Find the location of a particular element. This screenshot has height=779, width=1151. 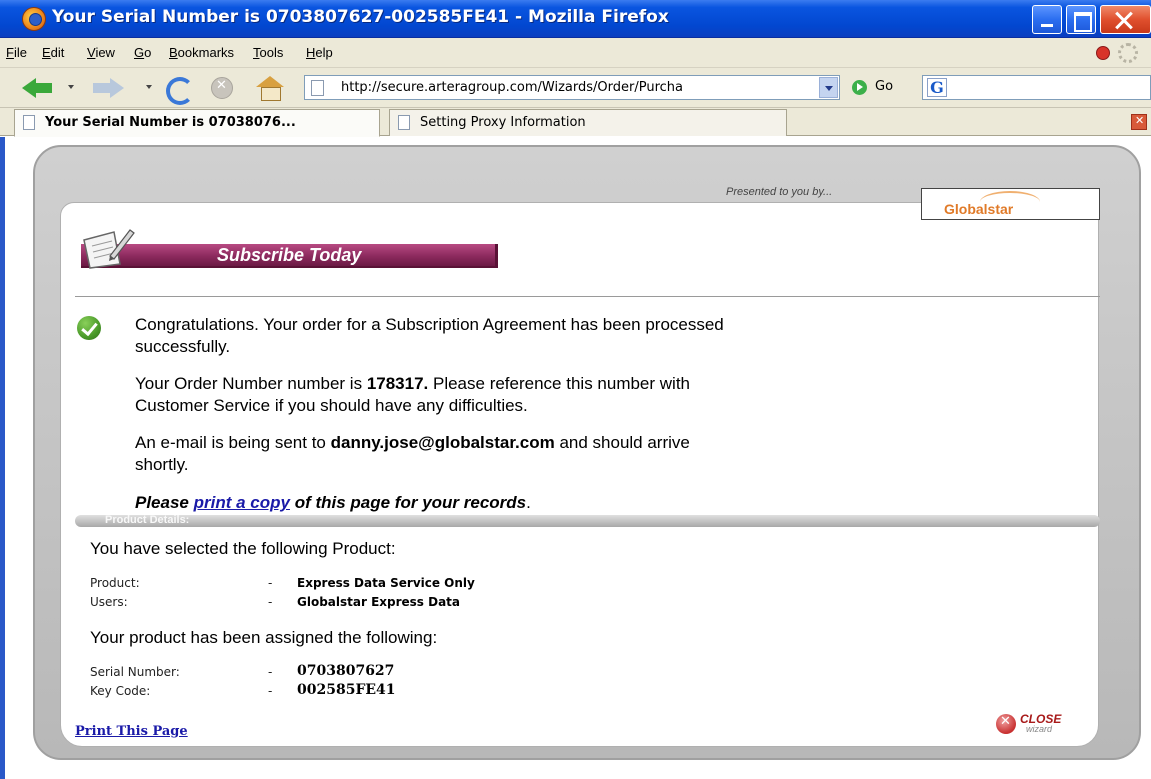

subscribe-banner: Subscribe Today is located at coordinates (289, 256).